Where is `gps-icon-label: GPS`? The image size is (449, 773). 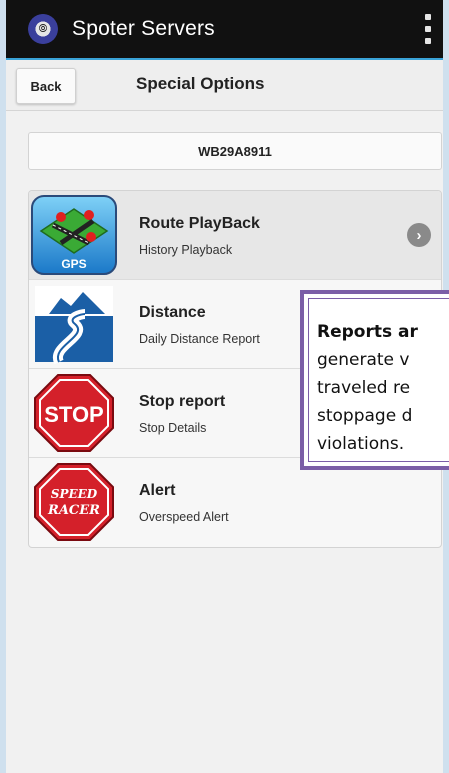
gps-icon-label: GPS is located at coordinates (73, 264).